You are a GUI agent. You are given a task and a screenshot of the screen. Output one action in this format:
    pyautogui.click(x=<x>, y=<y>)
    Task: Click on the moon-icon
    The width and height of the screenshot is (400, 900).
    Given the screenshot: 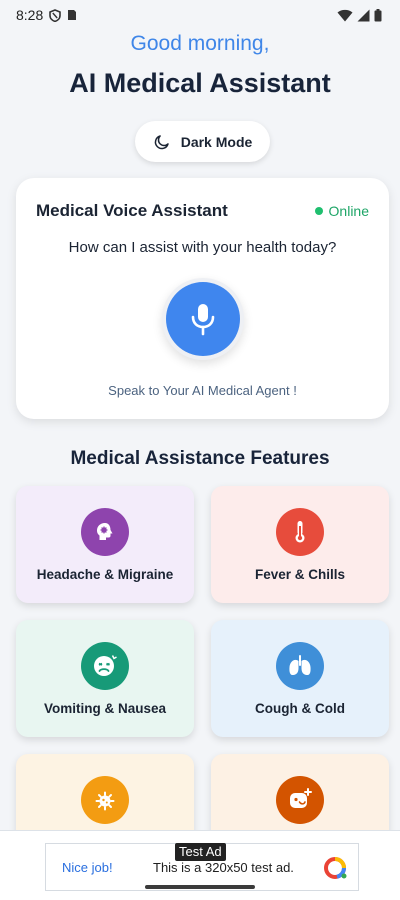 What is the action you would take?
    pyautogui.click(x=161, y=141)
    